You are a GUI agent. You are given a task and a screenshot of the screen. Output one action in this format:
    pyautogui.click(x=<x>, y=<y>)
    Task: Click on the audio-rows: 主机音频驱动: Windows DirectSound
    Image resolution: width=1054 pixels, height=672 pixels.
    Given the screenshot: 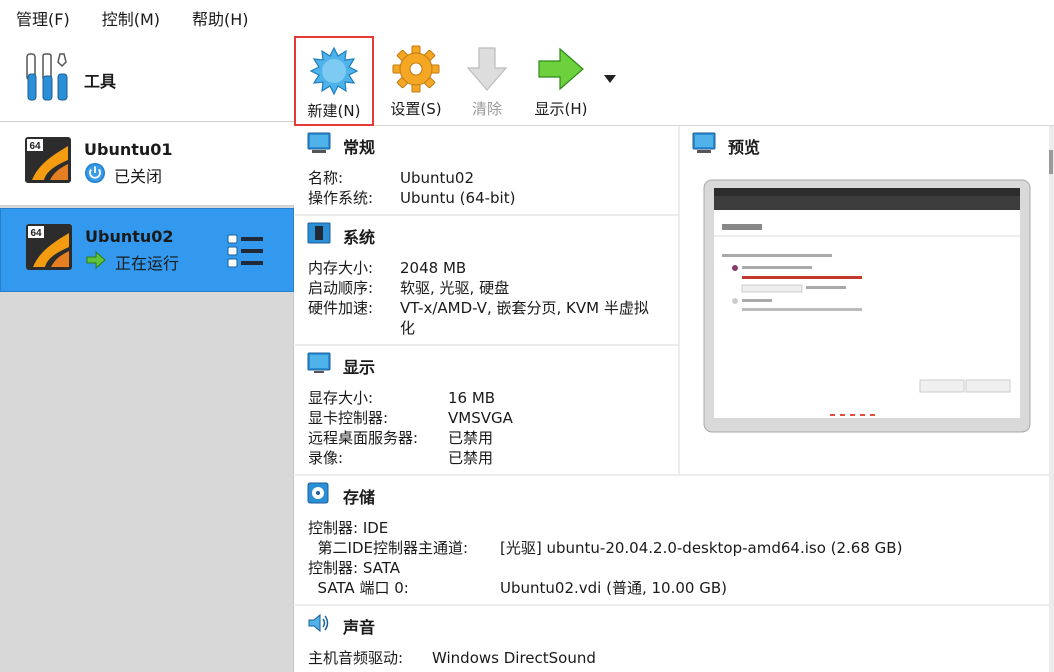 What is the action you would take?
    pyautogui.click(x=452, y=658)
    